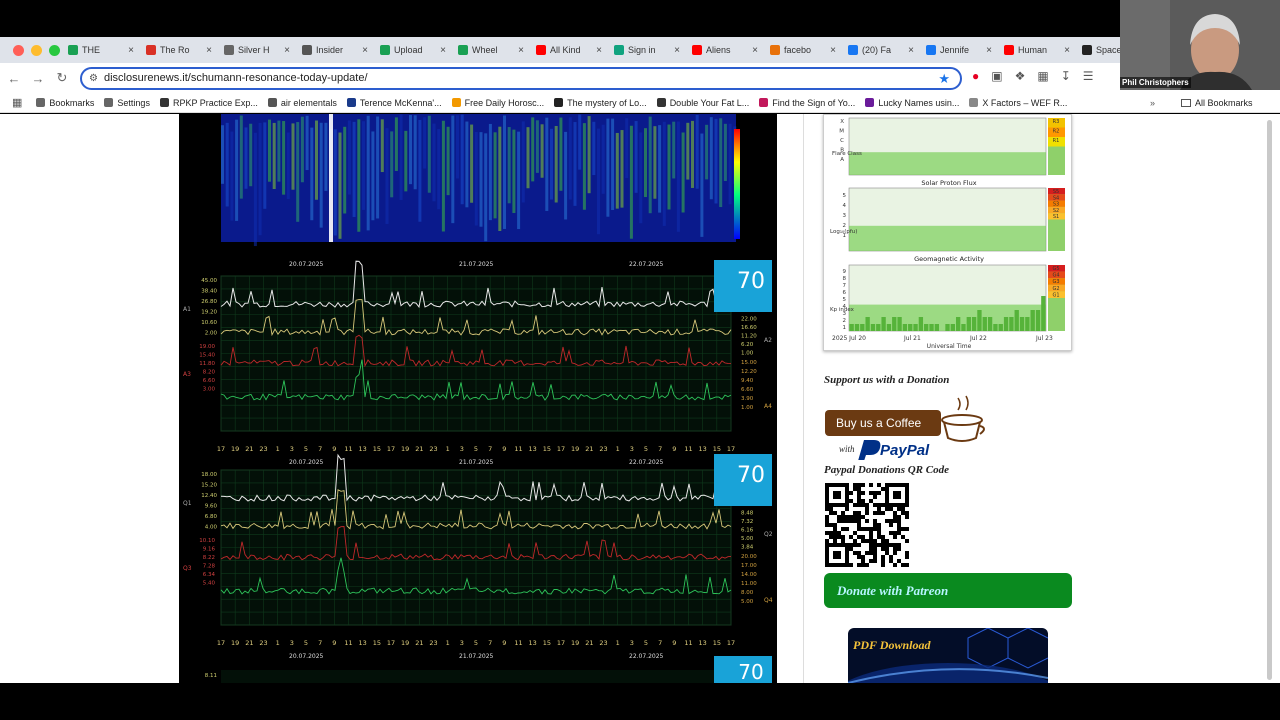 This screenshot has height=720, width=1280. Describe the element at coordinates (179, 50) in the screenshot. I see `tab-2: The Ro ×` at that location.